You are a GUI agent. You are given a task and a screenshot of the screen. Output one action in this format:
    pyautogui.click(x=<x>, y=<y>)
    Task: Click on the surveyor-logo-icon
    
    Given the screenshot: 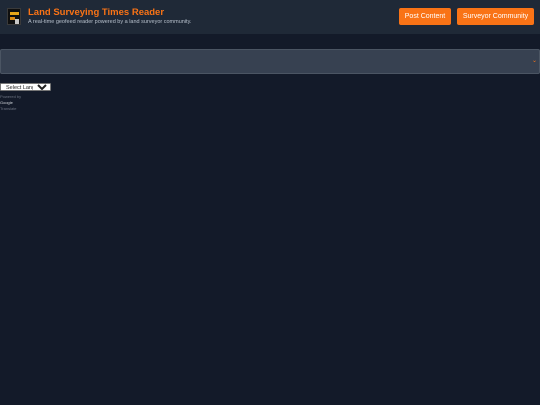 What is the action you would take?
    pyautogui.click(x=14, y=16)
    